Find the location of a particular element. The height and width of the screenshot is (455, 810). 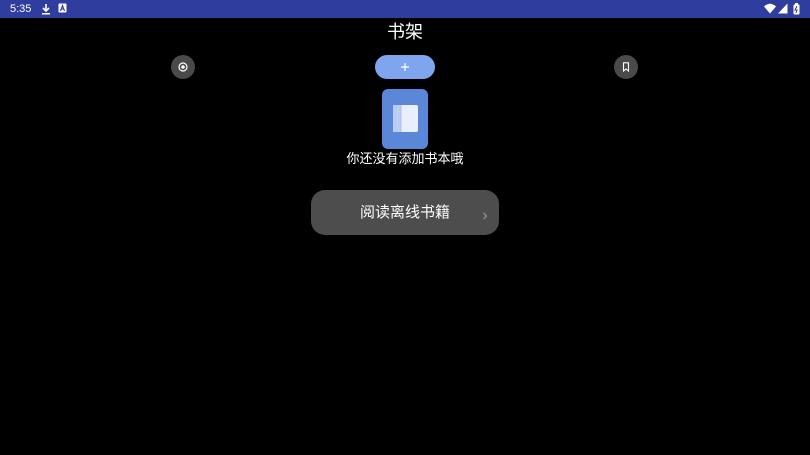

read-offline-books-button: 阅读离线书籍 is located at coordinates (405, 212).